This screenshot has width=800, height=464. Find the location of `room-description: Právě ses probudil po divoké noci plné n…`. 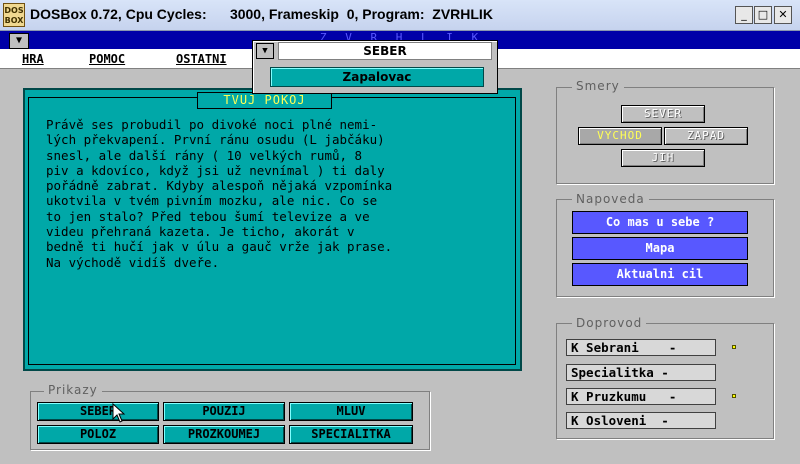

room-description: Právě ses probudil po divoké noci plné n… is located at coordinates (219, 193).